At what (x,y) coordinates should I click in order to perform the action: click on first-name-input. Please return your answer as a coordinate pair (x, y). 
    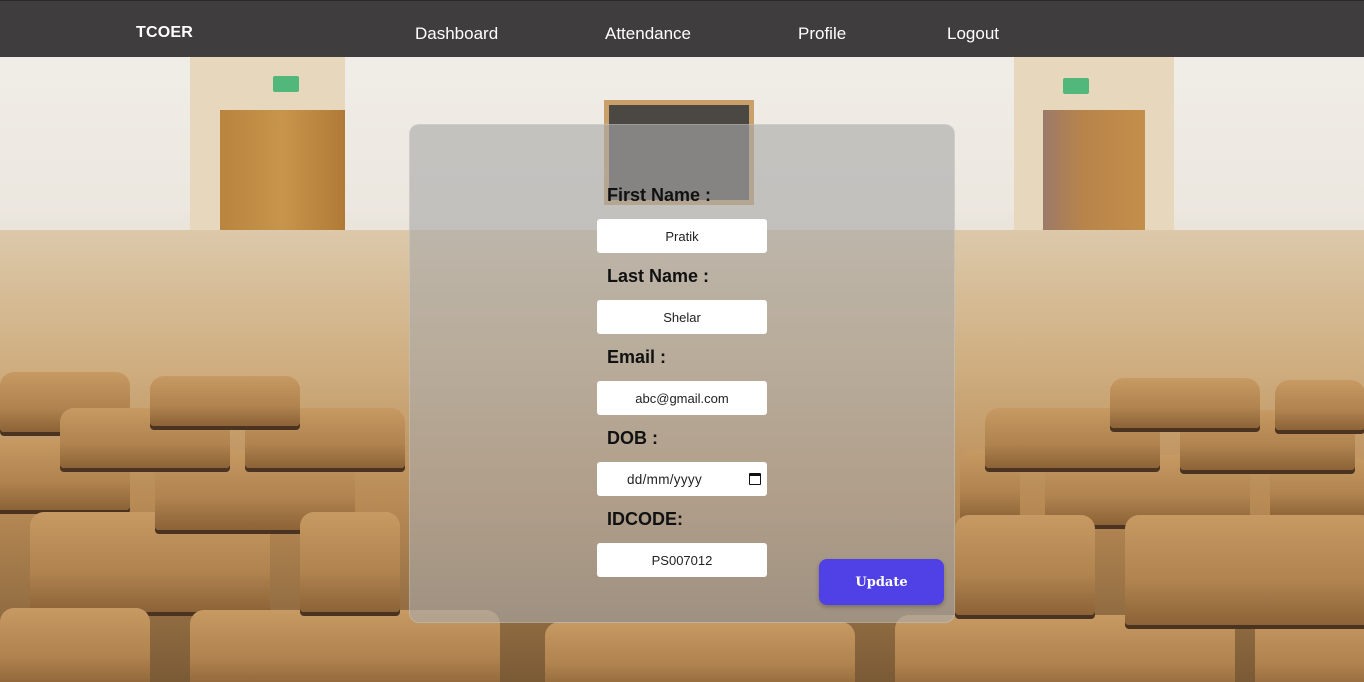
    Looking at the image, I should click on (682, 236).